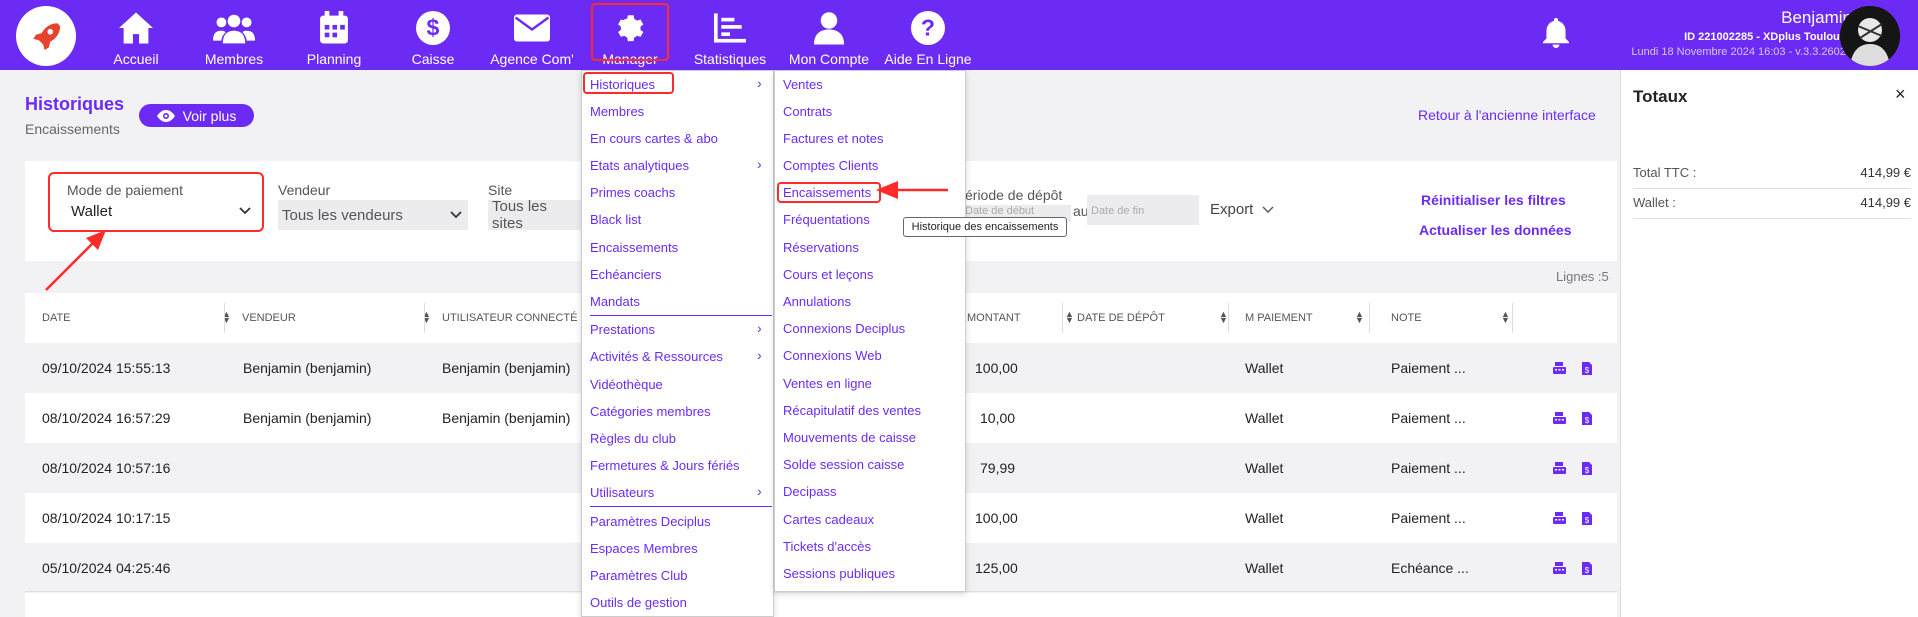 This screenshot has height=617, width=1918. I want to click on site-filter: Site Tous les sites, so click(534, 207).